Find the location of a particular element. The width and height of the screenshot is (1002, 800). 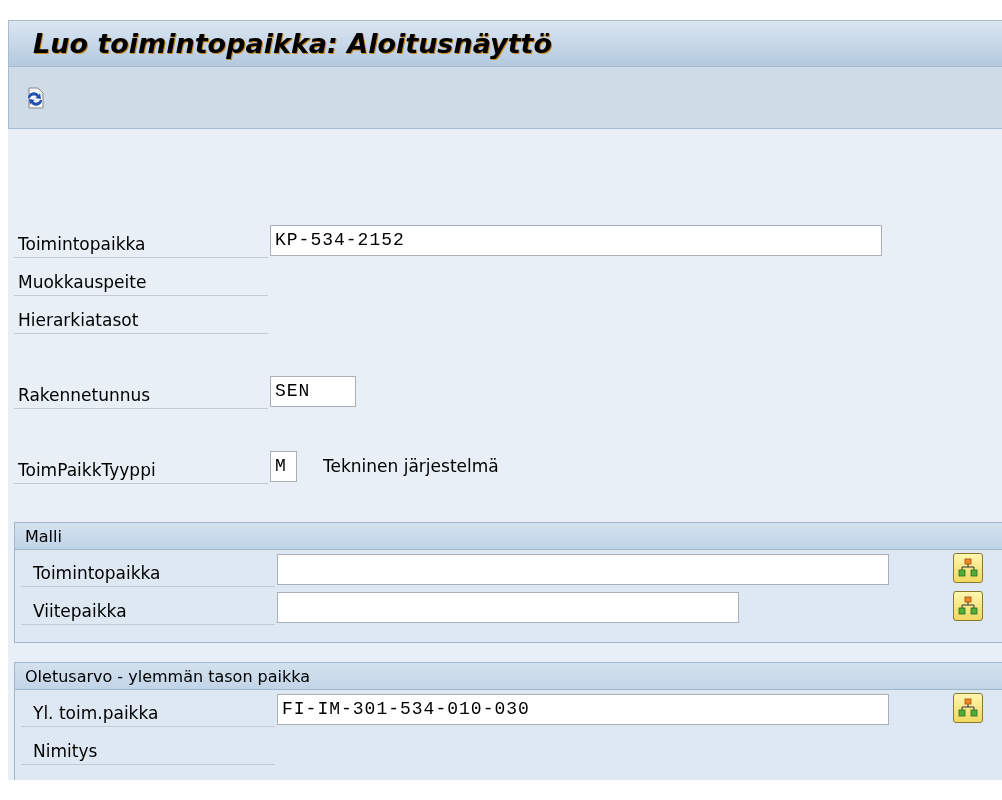

field-label: ToimPaikkTyyppi is located at coordinates (141, 469).